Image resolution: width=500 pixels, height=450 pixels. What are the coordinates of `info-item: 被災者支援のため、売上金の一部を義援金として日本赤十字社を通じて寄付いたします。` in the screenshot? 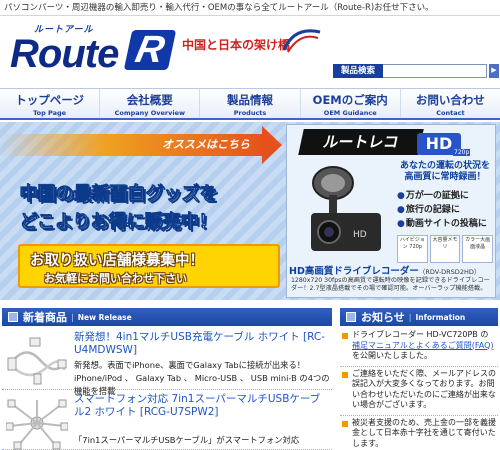 It's located at (419, 433).